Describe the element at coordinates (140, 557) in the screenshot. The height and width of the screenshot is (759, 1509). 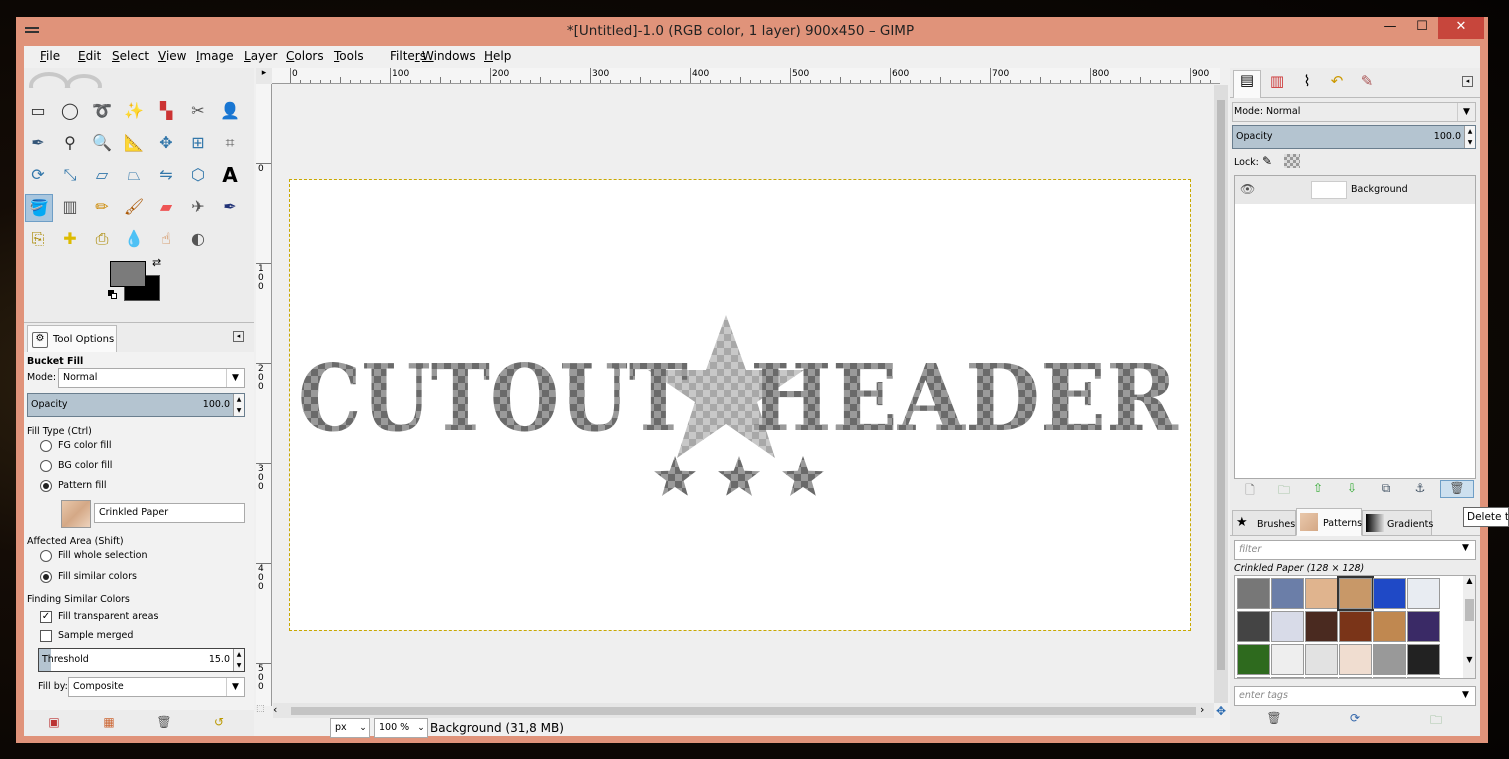
I see `affected-area-option: Fill whole selection` at that location.